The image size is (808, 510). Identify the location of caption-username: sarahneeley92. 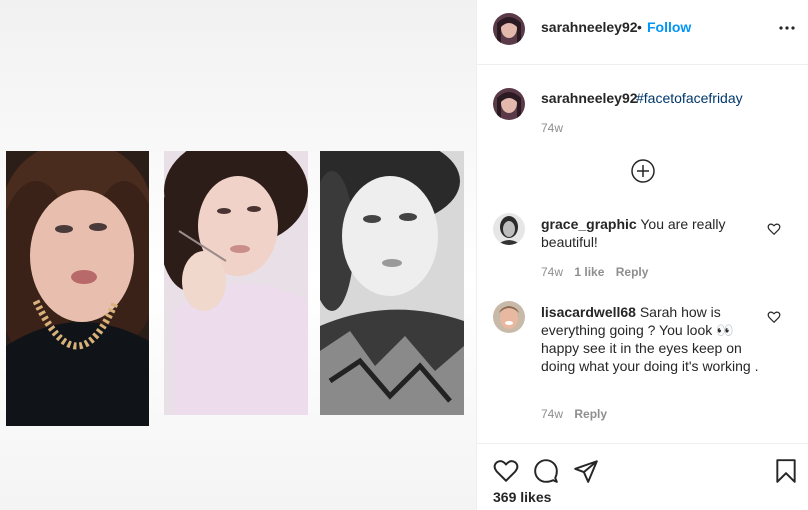
(589, 98).